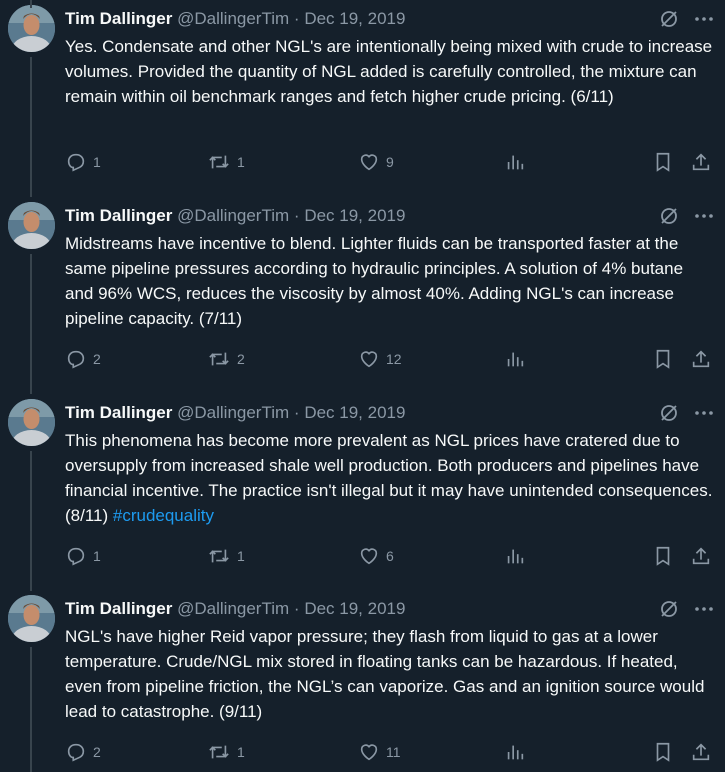 Image resolution: width=725 pixels, height=772 pixels. I want to click on retweet-button: 2, so click(226, 359).